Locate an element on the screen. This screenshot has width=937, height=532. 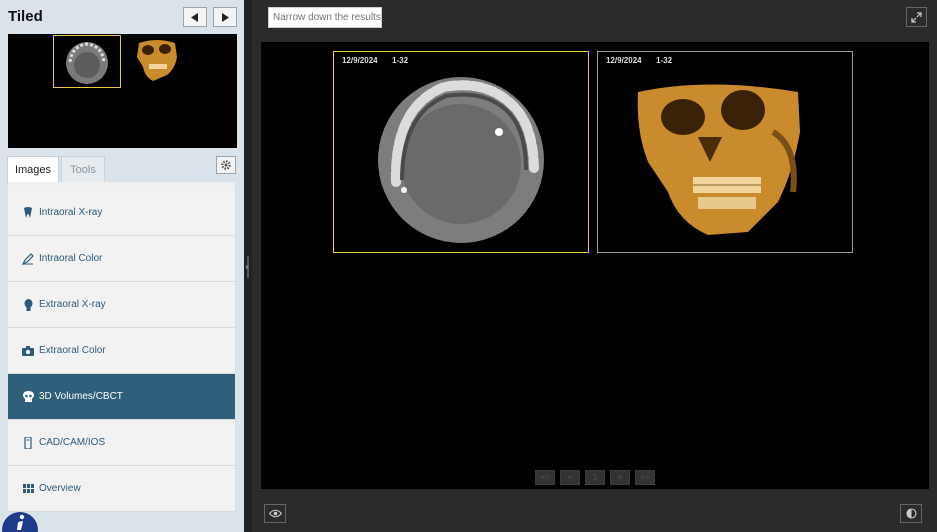
skull-thumbnail-image is located at coordinates (157, 60).